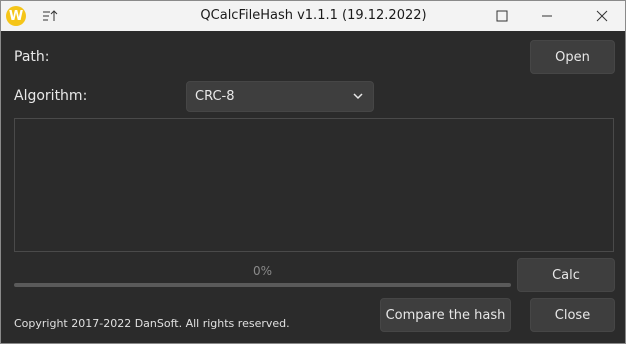 The image size is (626, 344). I want to click on close-icon, so click(602, 16).